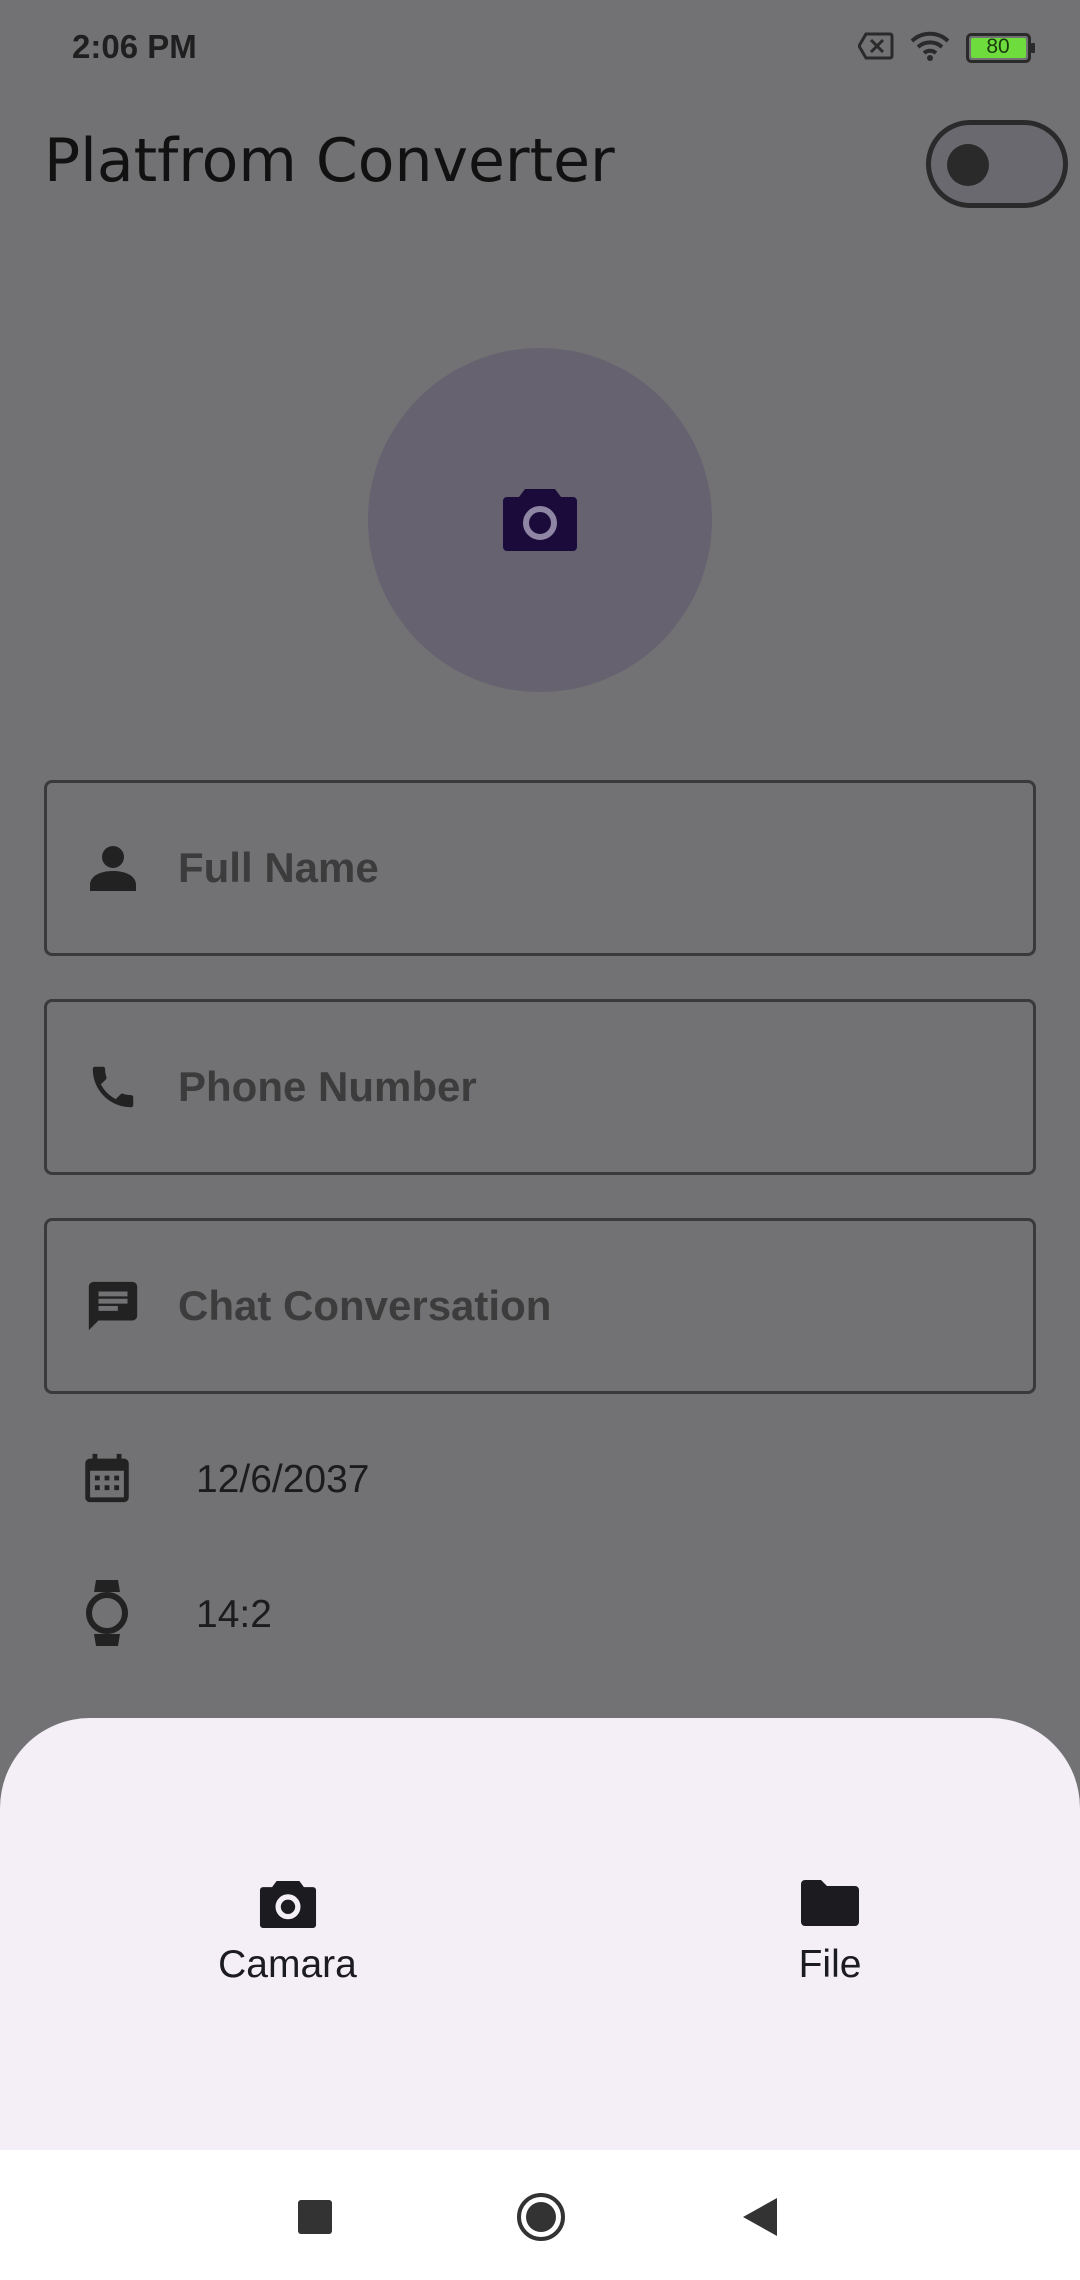 The height and width of the screenshot is (2280, 1080). Describe the element at coordinates (760, 2219) in the screenshot. I see `back-button` at that location.